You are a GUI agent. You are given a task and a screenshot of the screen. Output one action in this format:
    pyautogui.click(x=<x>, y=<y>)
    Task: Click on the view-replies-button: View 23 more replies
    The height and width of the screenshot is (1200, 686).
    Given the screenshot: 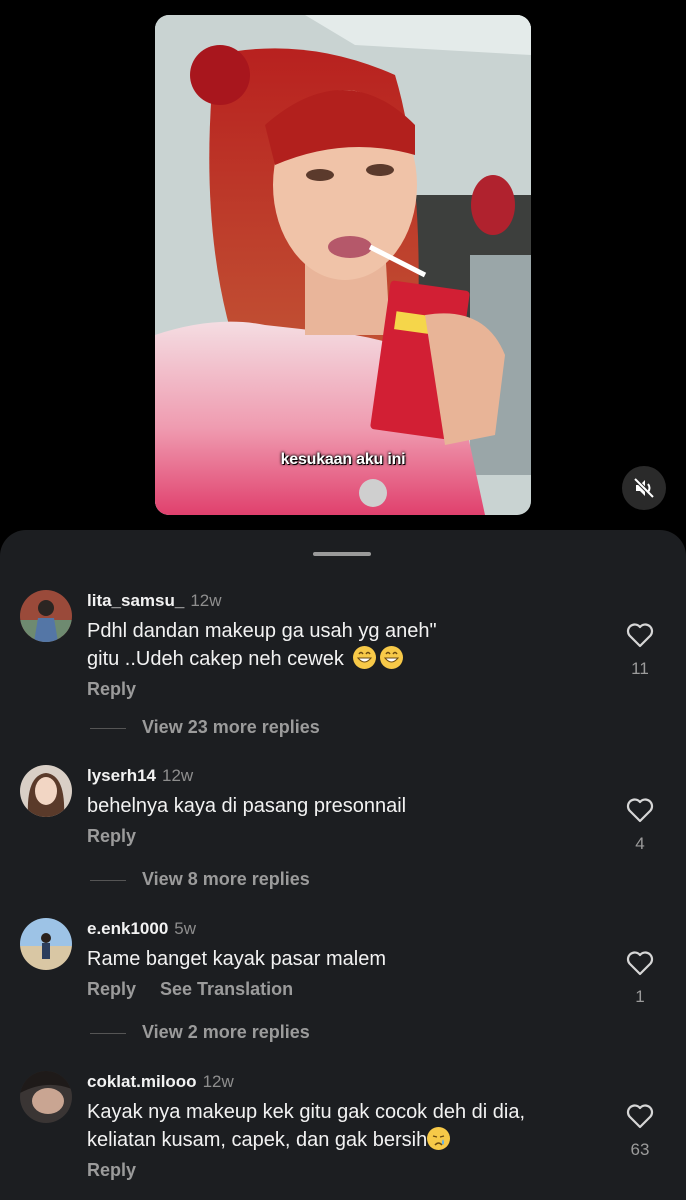 What is the action you would take?
    pyautogui.click(x=205, y=727)
    